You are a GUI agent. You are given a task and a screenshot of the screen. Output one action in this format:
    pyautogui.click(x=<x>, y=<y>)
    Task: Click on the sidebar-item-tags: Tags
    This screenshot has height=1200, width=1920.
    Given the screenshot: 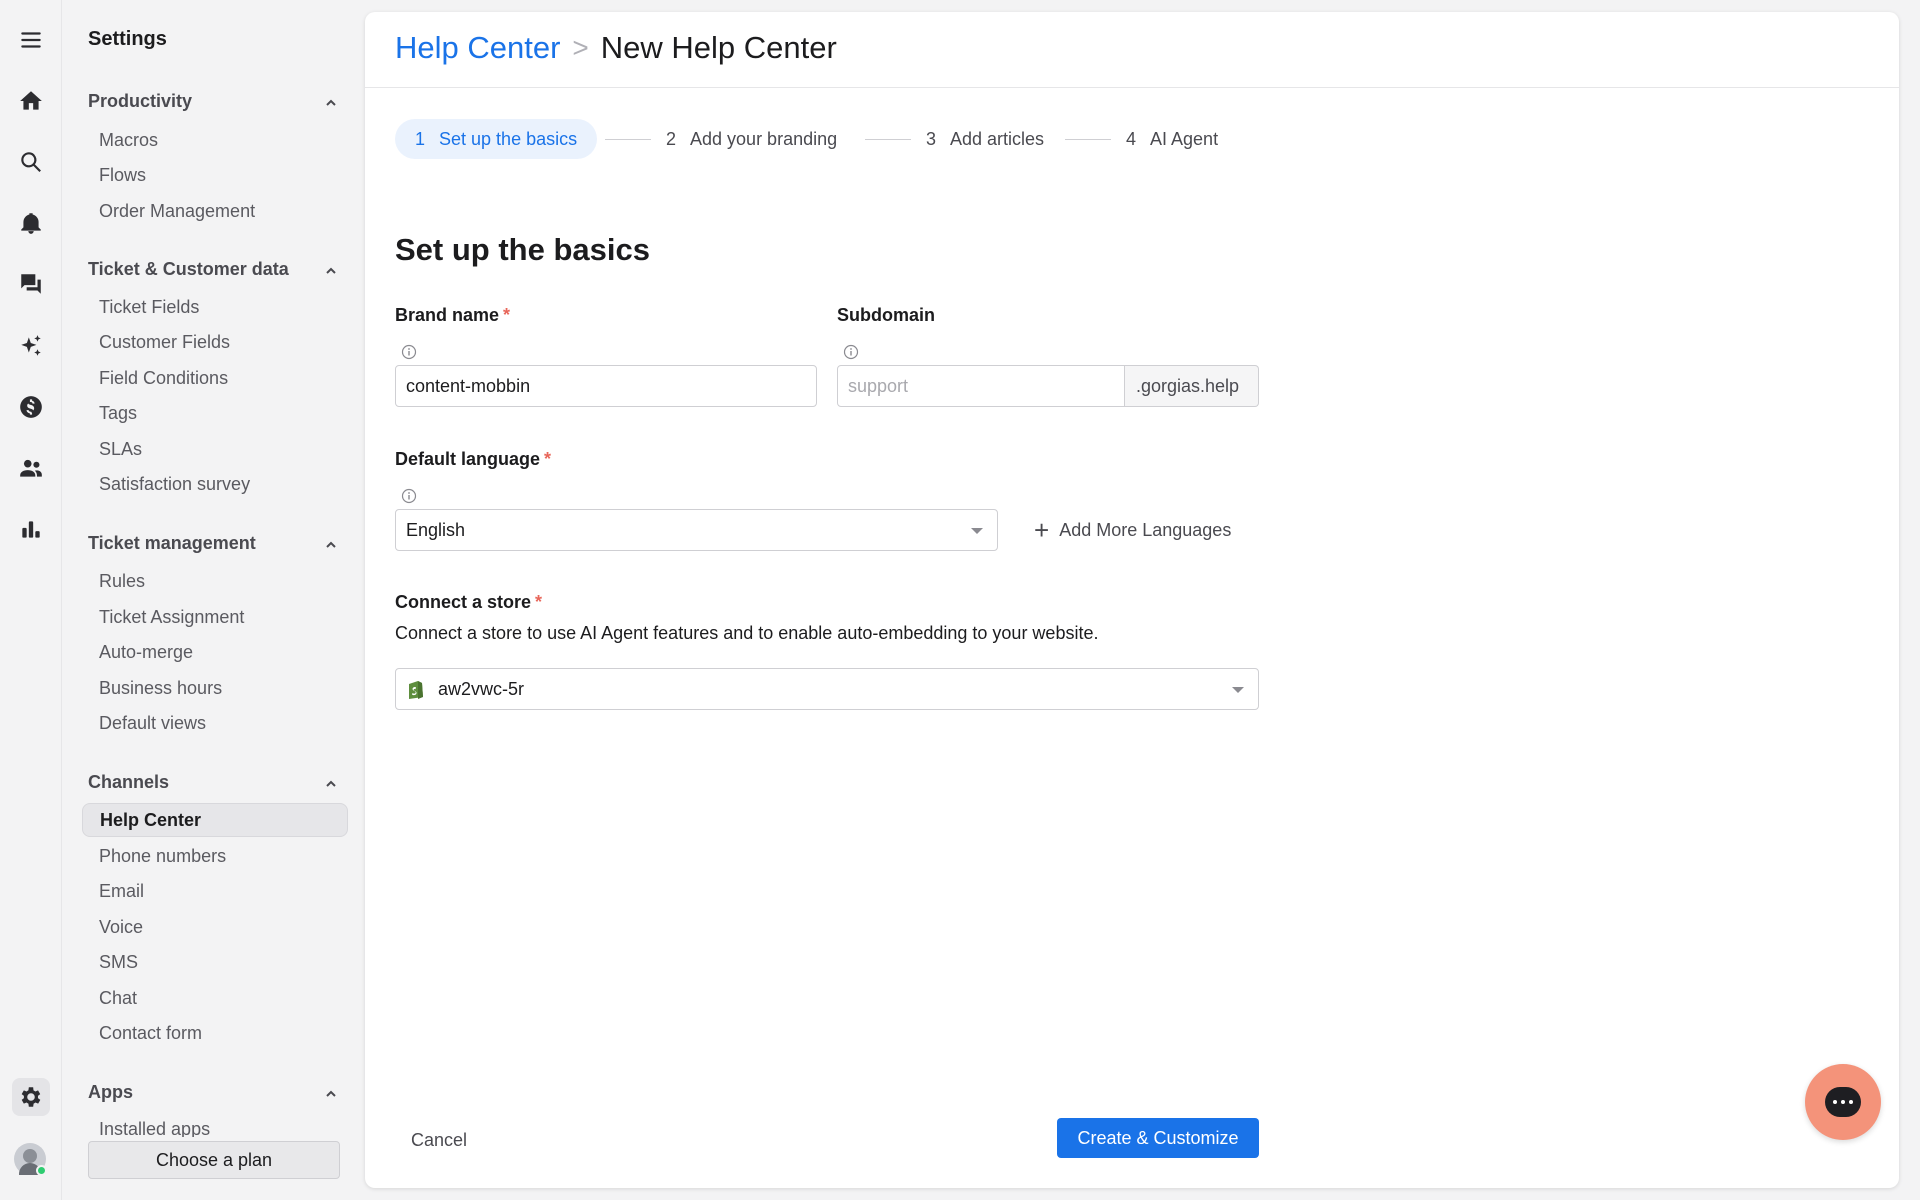 What is the action you would take?
    pyautogui.click(x=215, y=413)
    